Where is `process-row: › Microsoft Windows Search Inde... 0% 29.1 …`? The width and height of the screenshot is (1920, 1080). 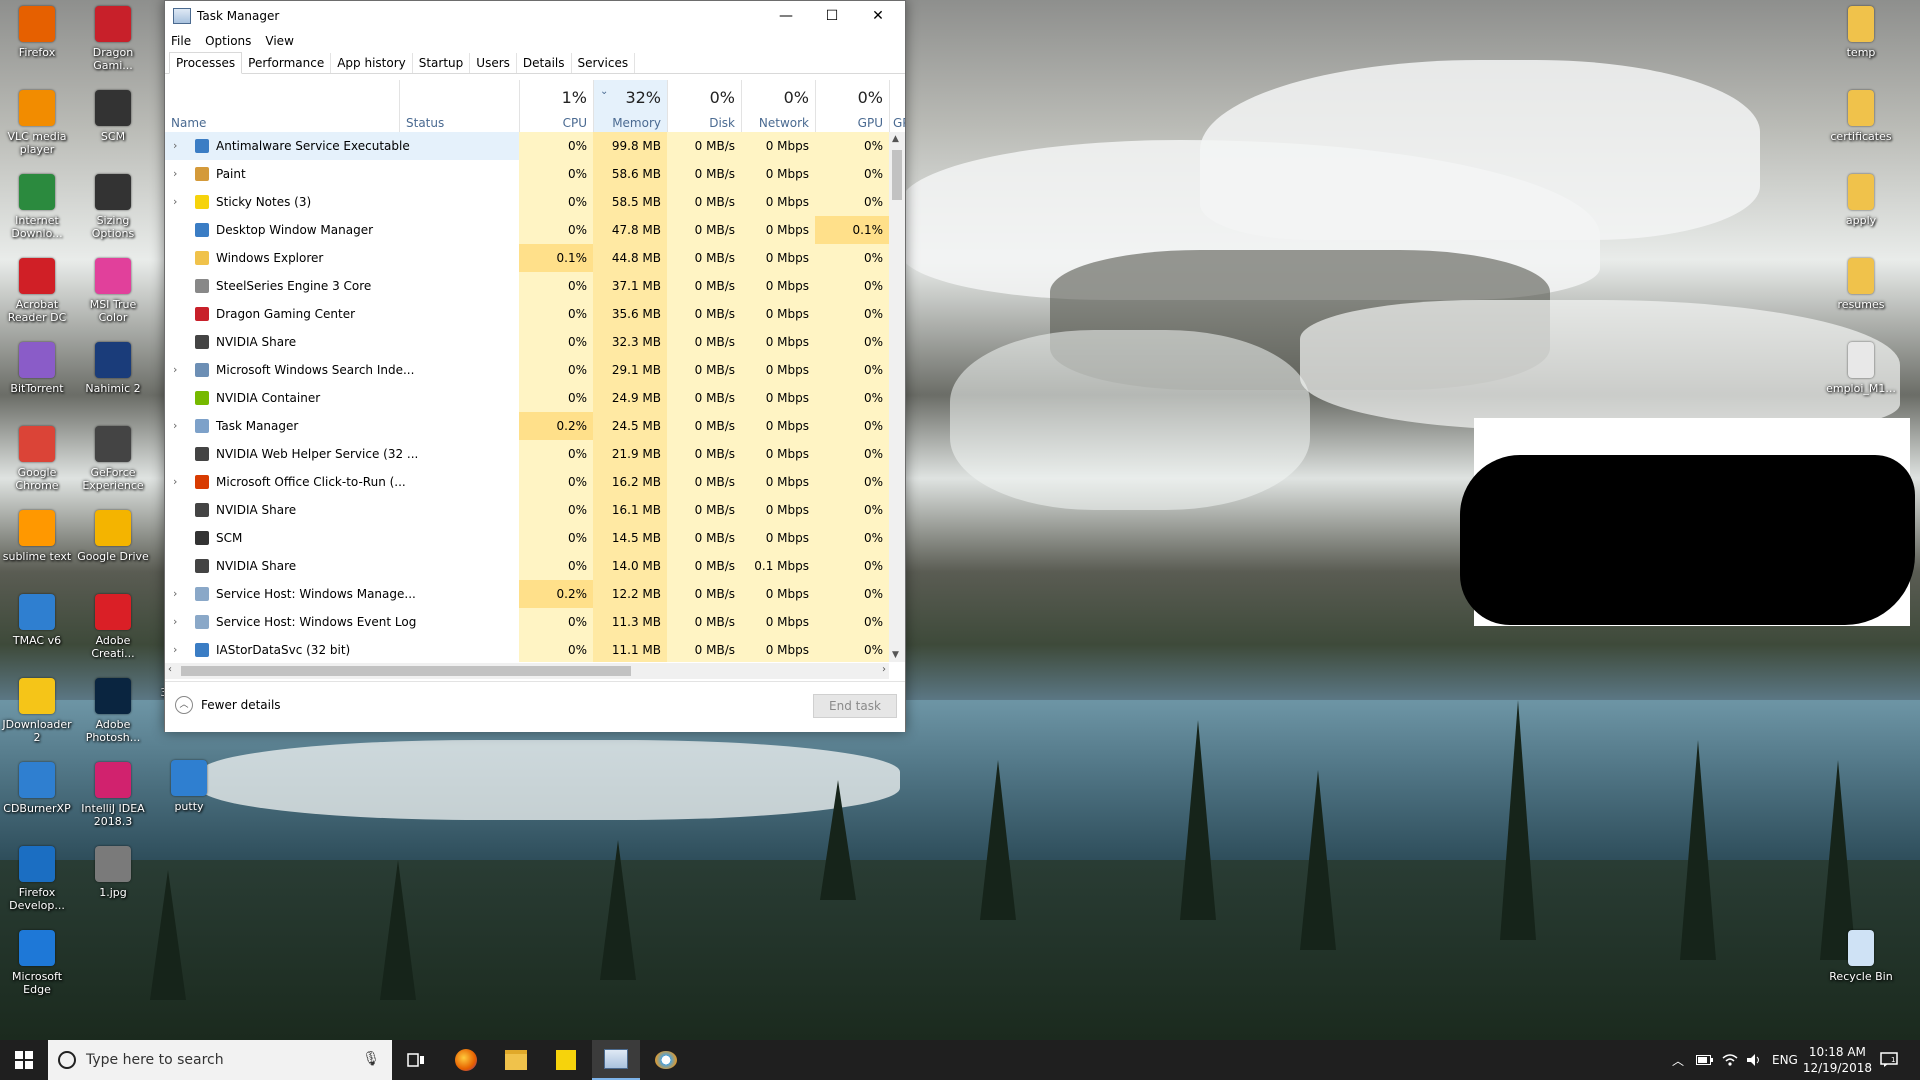
process-row: › Microsoft Windows Search Inde... 0% 29.1 … is located at coordinates (527, 370).